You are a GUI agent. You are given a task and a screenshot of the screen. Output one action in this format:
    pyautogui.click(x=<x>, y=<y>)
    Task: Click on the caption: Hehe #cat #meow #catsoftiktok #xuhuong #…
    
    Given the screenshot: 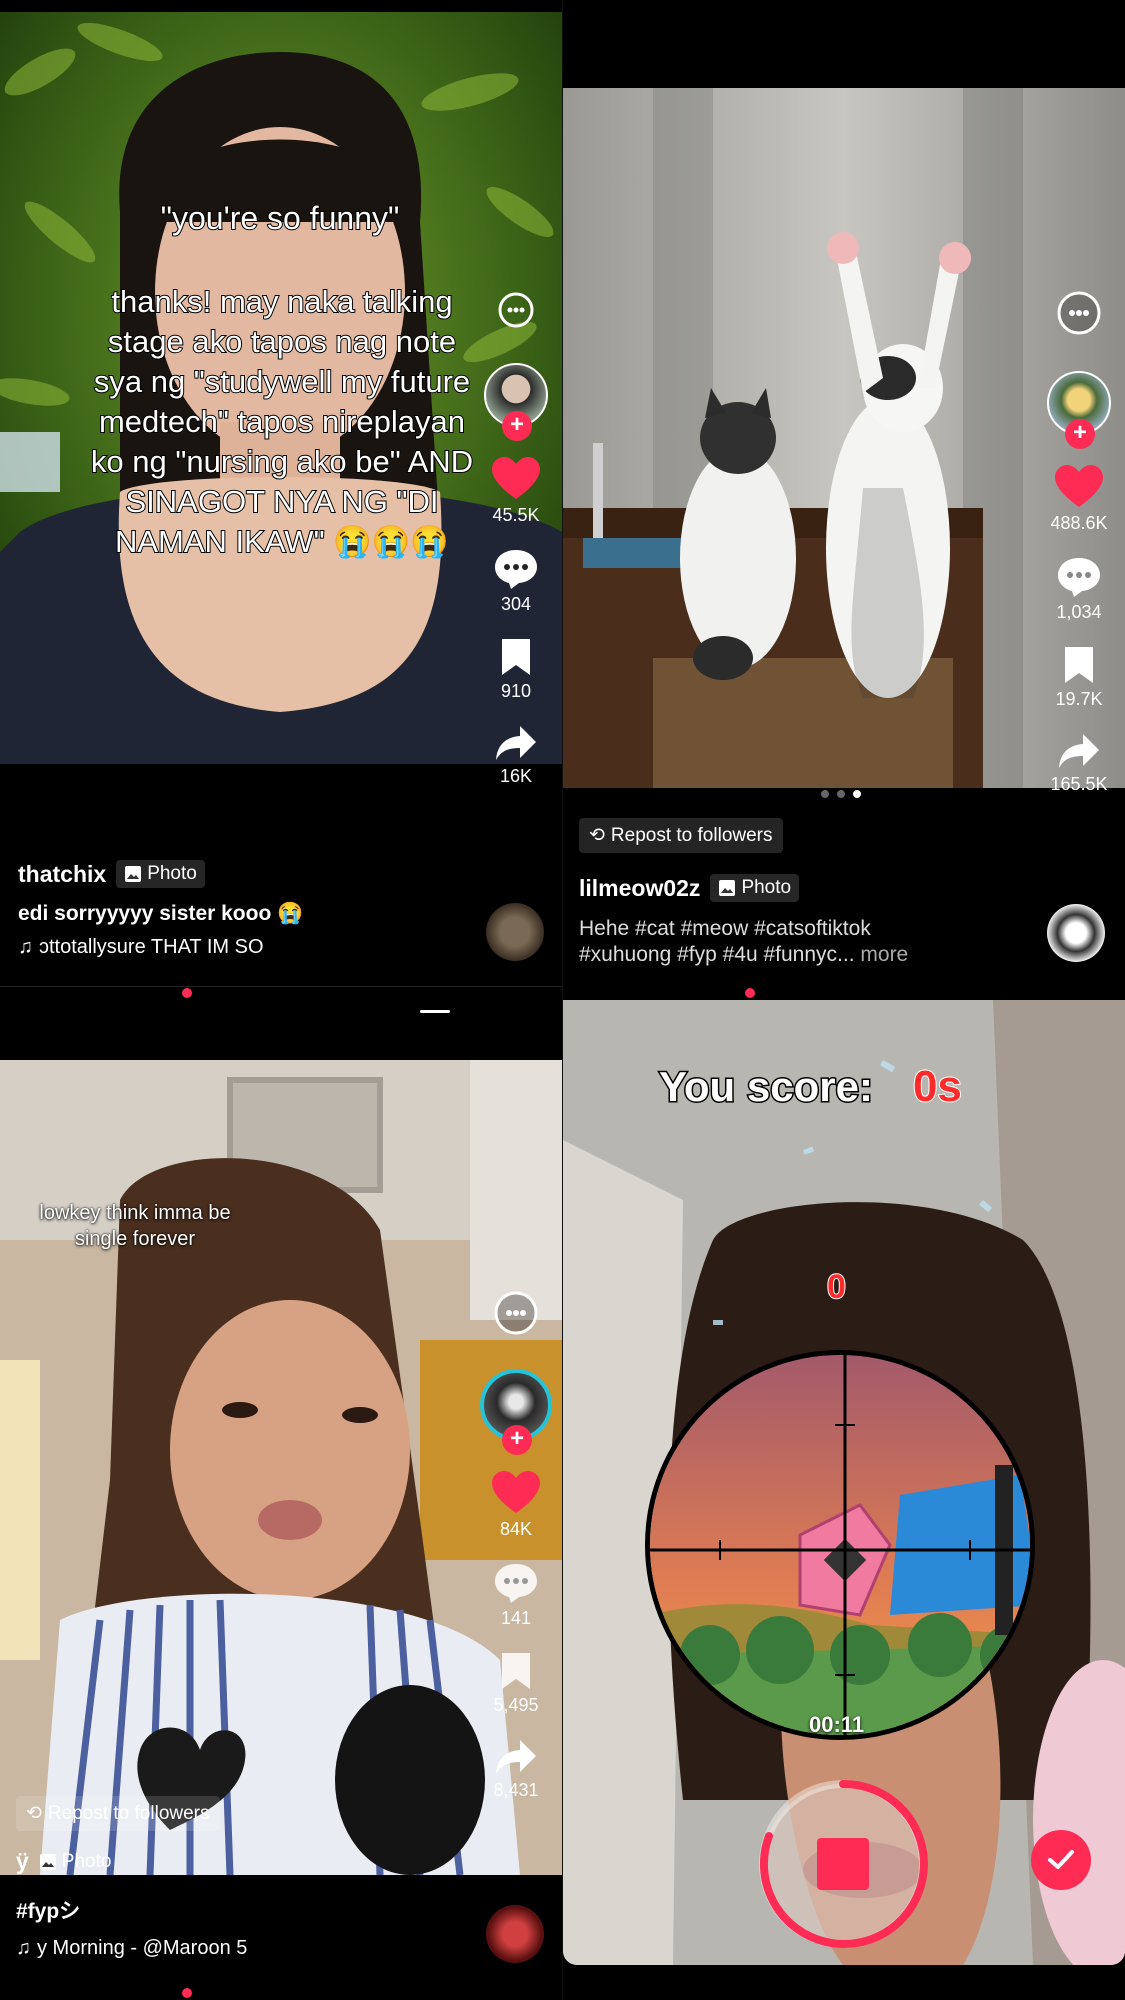 What is the action you would take?
    pyautogui.click(x=799, y=942)
    